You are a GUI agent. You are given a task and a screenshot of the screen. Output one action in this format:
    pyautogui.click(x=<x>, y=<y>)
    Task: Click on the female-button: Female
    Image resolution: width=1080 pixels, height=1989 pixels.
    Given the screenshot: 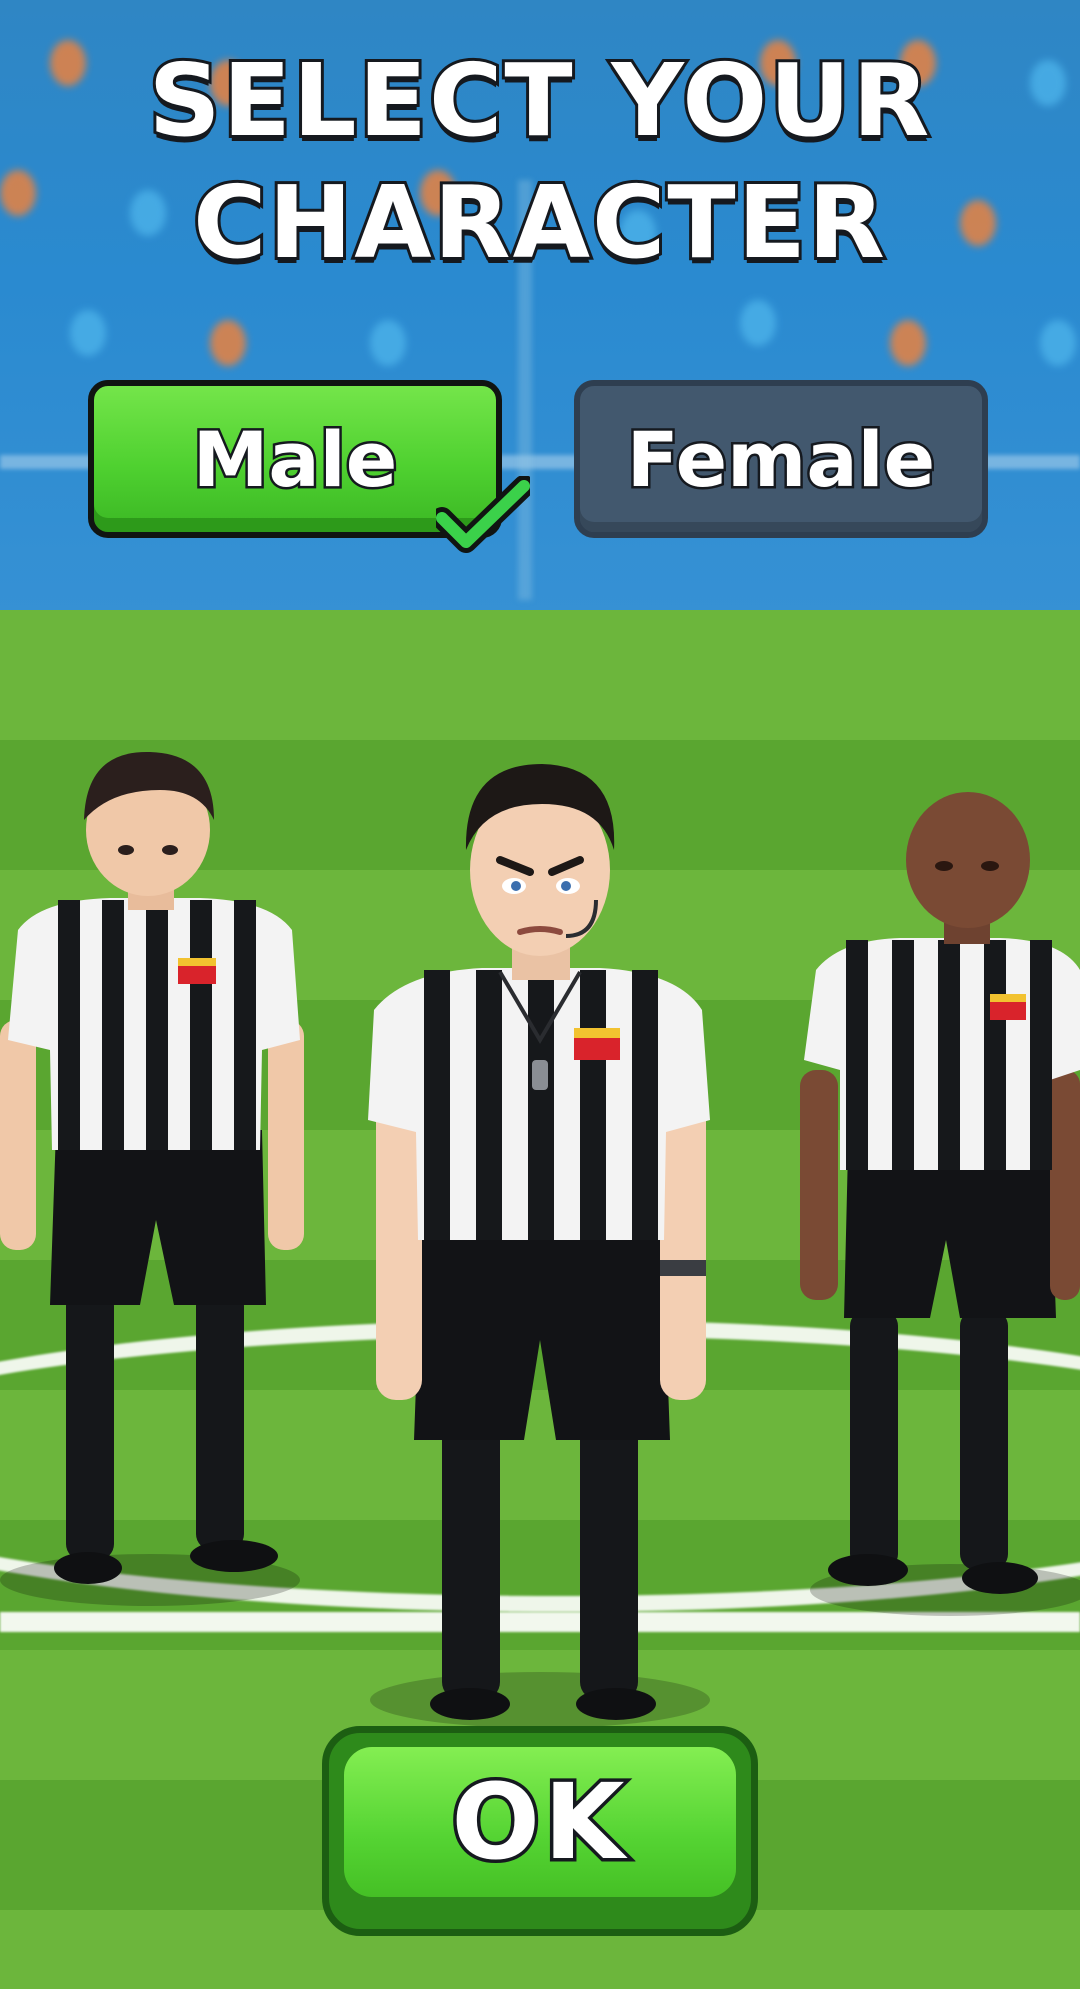 What is the action you would take?
    pyautogui.click(x=781, y=459)
    